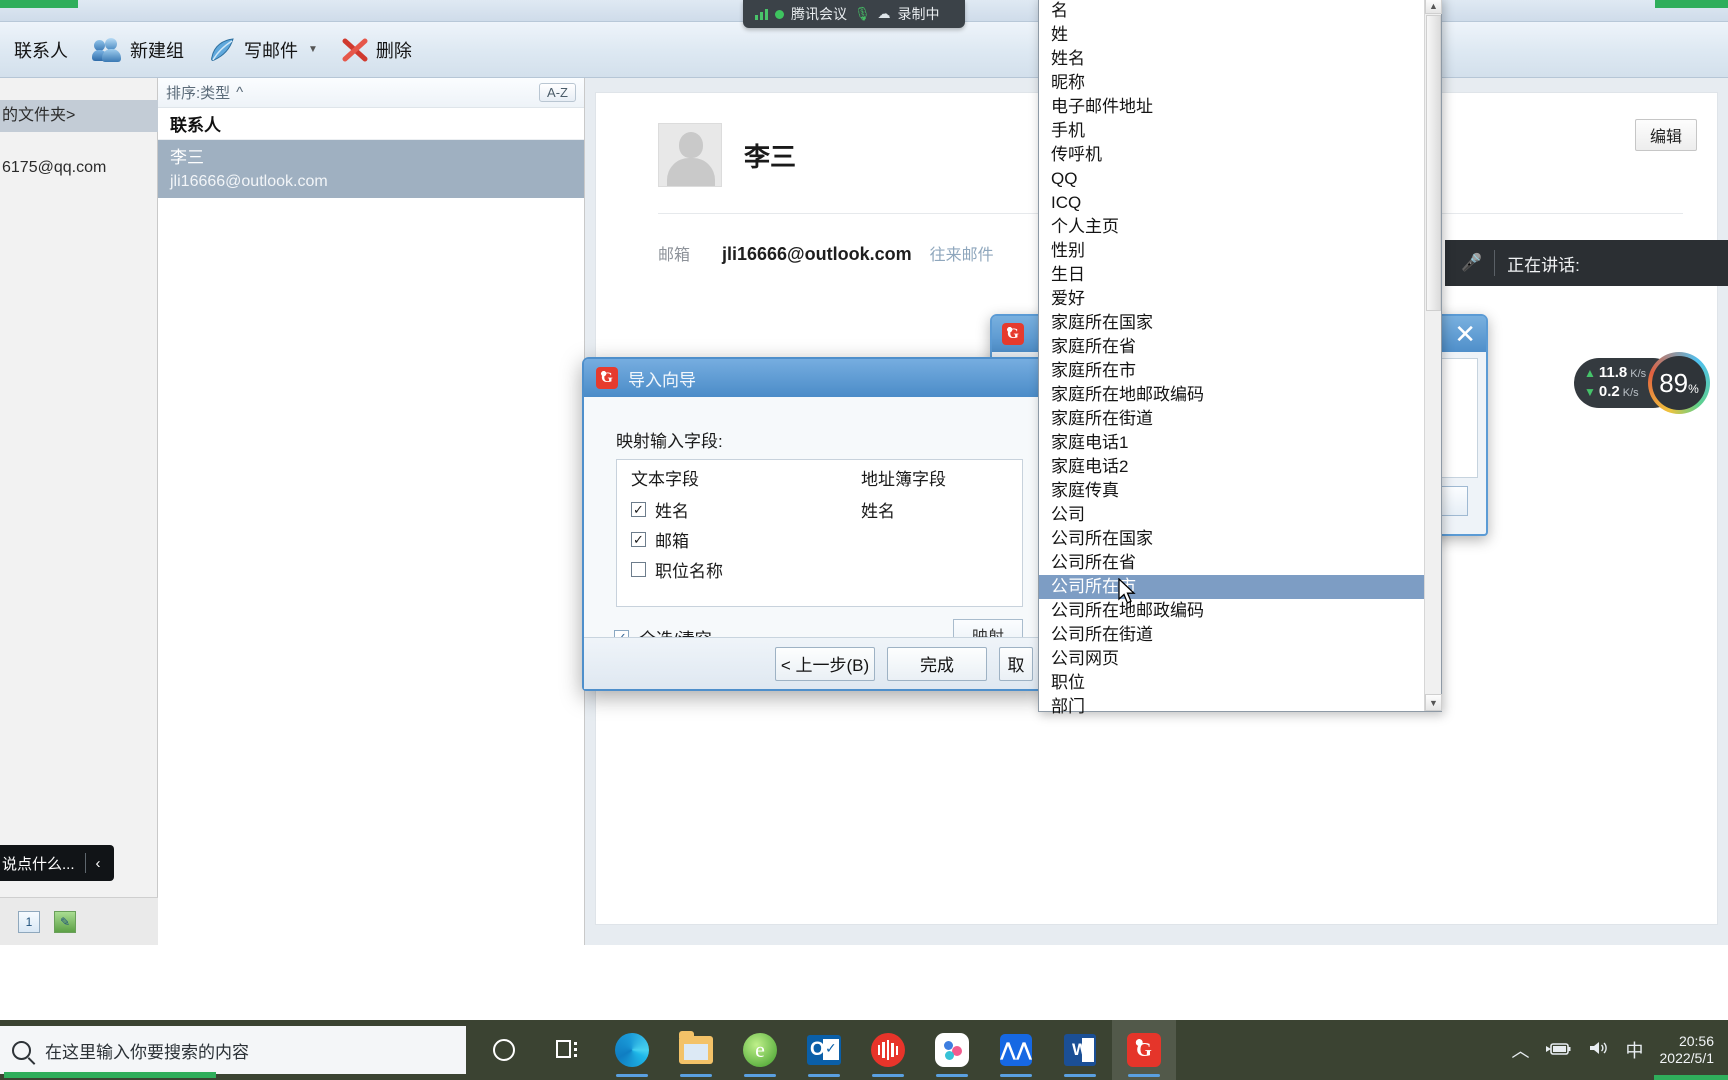 The image size is (1728, 1080). Describe the element at coordinates (138, 50) in the screenshot. I see `toolbar-item-new-group: 新建组` at that location.